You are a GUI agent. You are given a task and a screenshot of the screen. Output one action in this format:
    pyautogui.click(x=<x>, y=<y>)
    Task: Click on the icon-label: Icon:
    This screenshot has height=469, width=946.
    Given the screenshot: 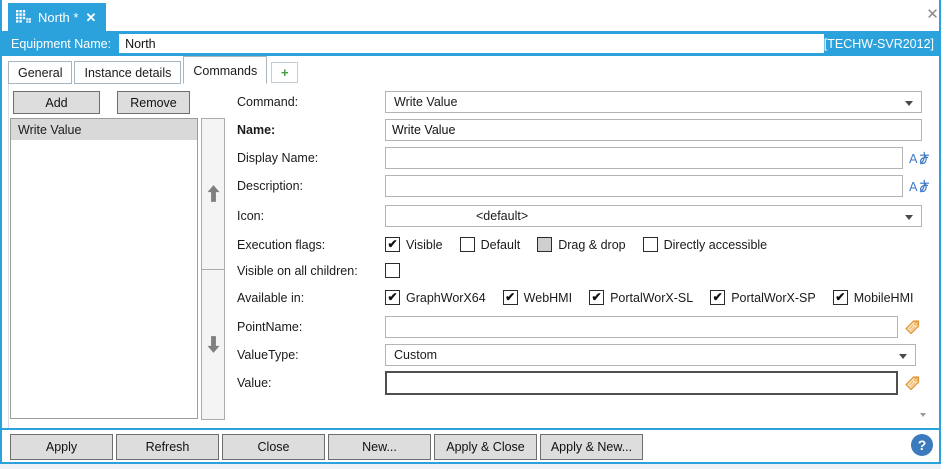 What is the action you would take?
    pyautogui.click(x=251, y=216)
    